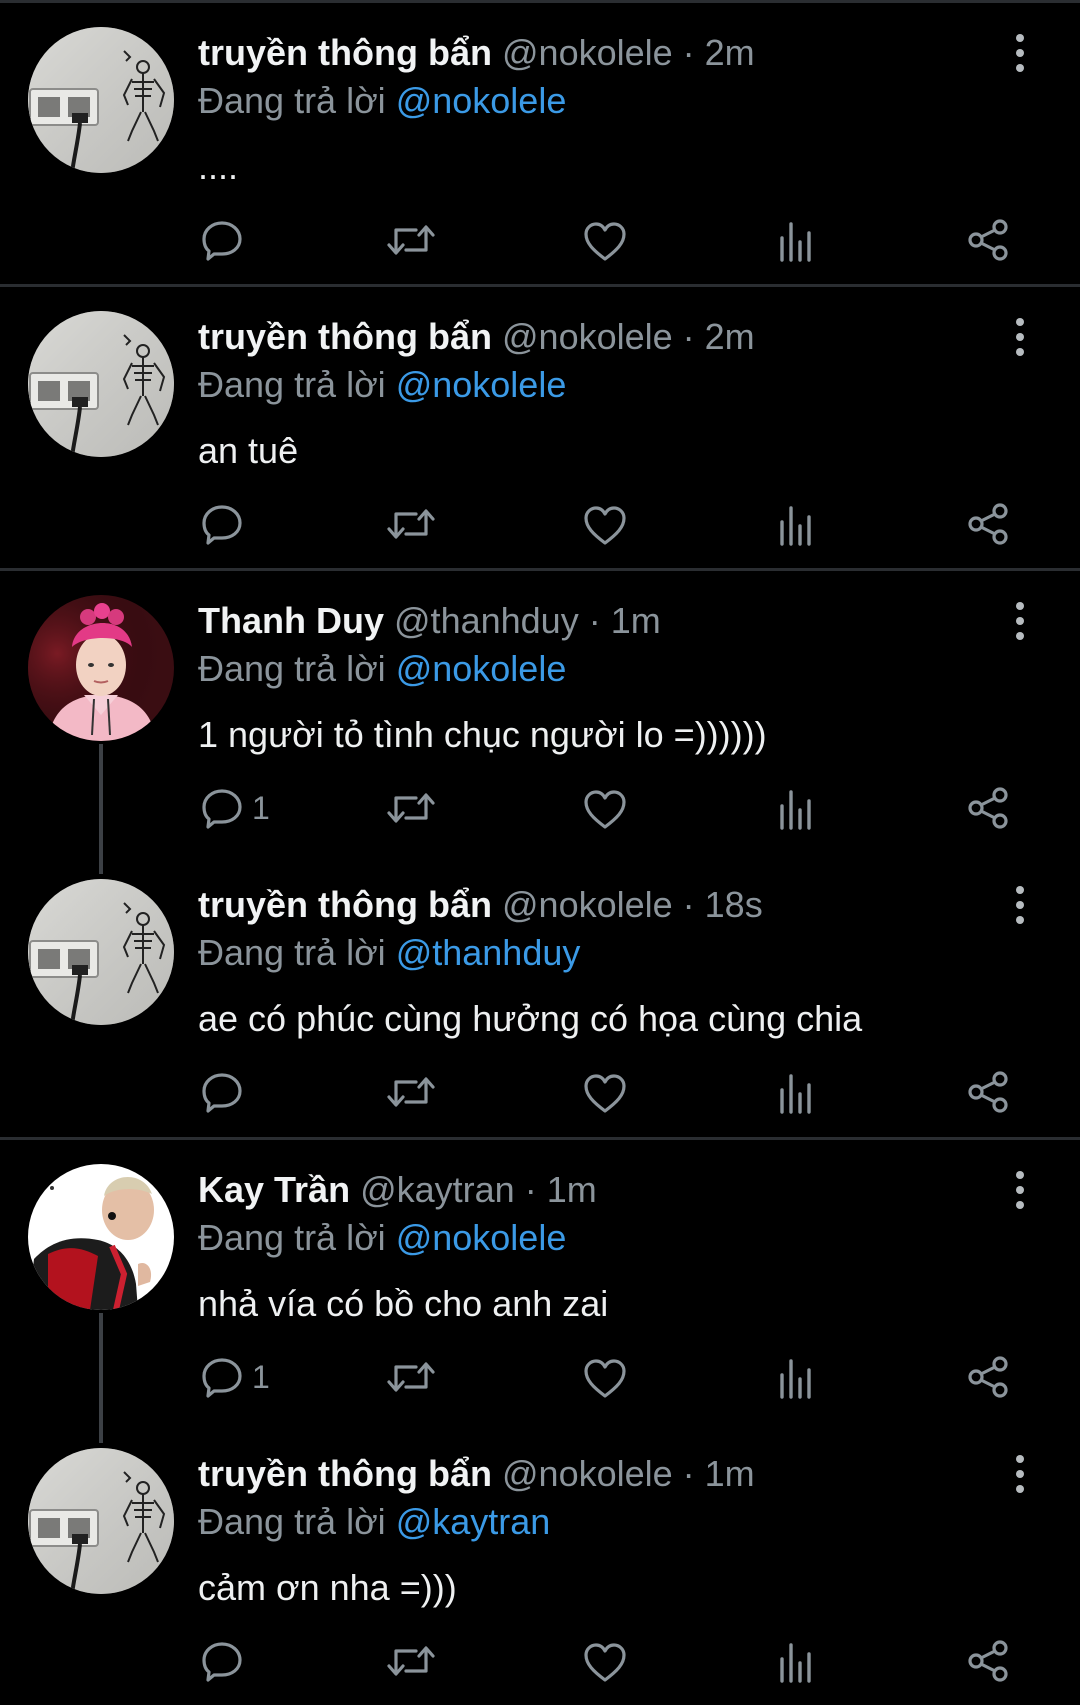  Describe the element at coordinates (488, 952) in the screenshot. I see `replying-to-mention: @thanhduy` at that location.